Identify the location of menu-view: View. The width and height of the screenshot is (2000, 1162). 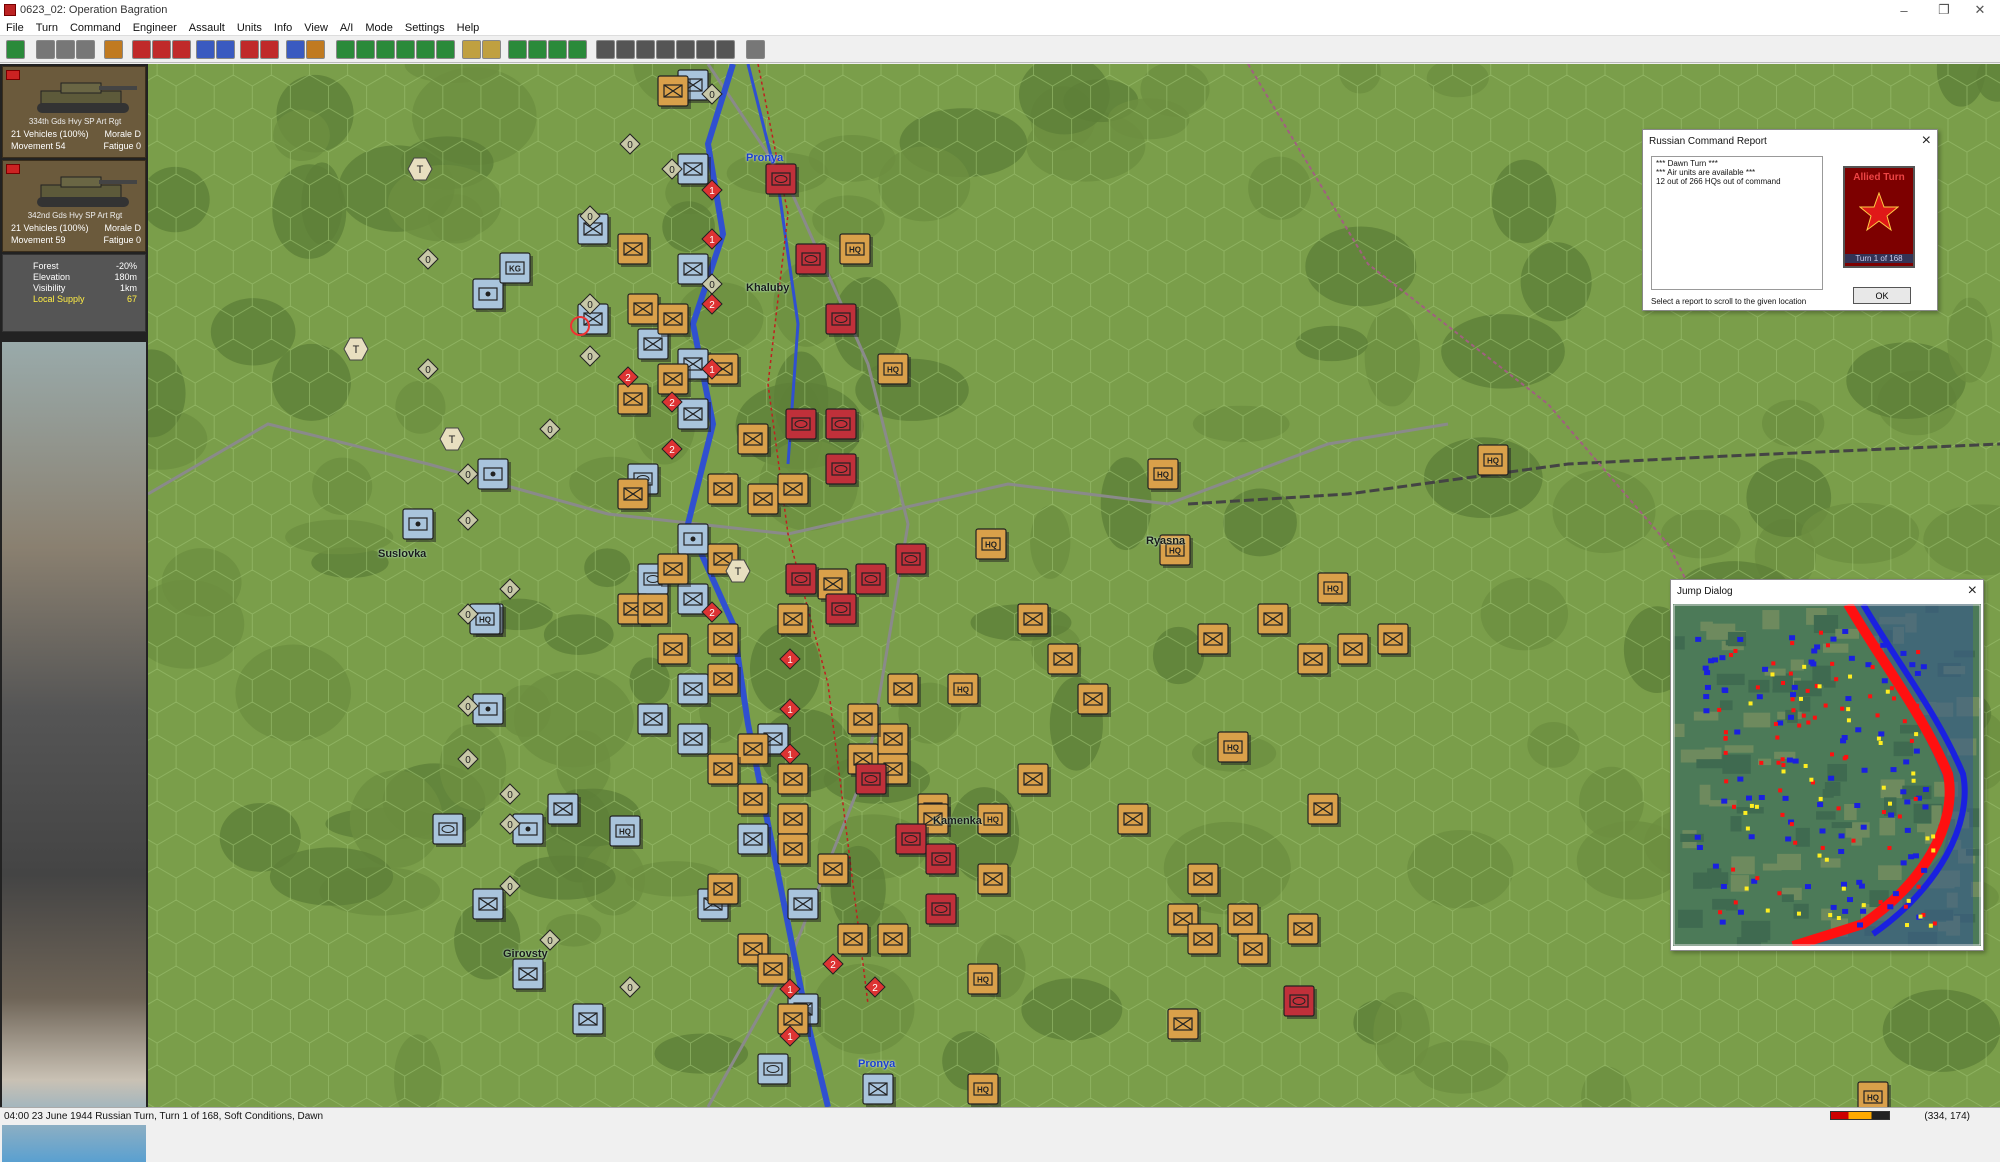
(316, 28).